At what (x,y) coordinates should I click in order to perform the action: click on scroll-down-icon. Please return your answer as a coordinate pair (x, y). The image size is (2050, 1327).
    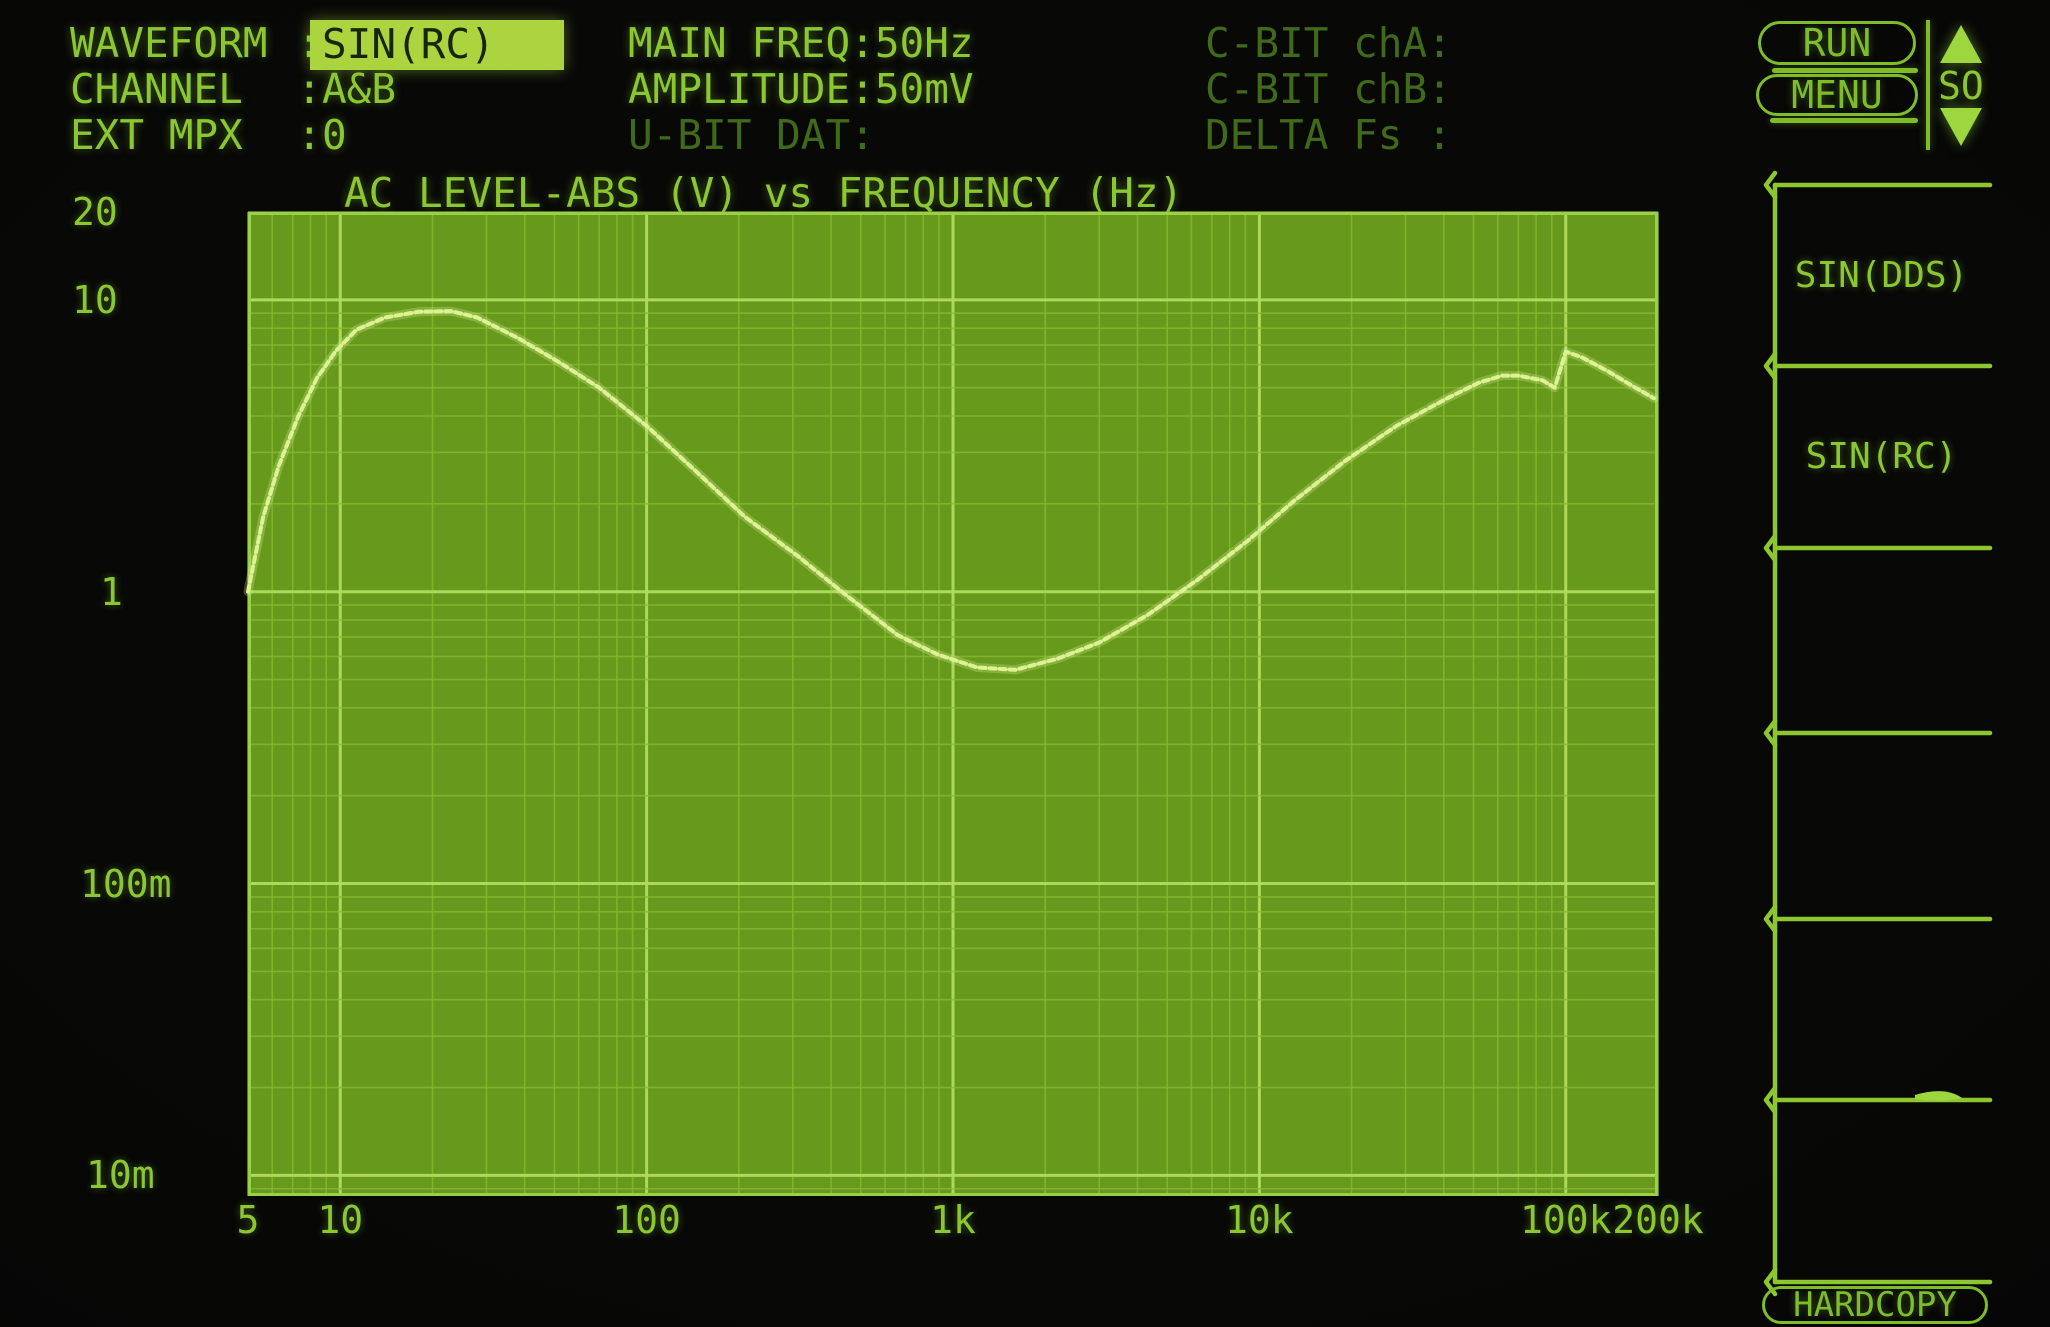
    Looking at the image, I should click on (1961, 127).